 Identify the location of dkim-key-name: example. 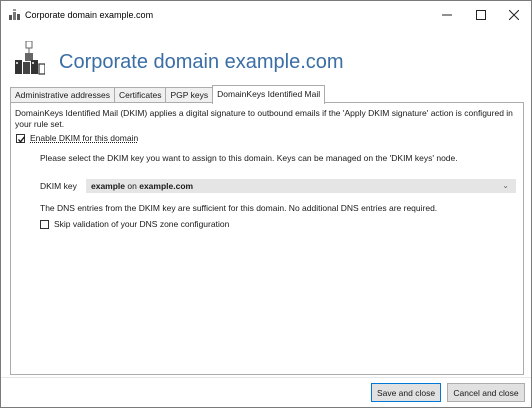
(108, 186).